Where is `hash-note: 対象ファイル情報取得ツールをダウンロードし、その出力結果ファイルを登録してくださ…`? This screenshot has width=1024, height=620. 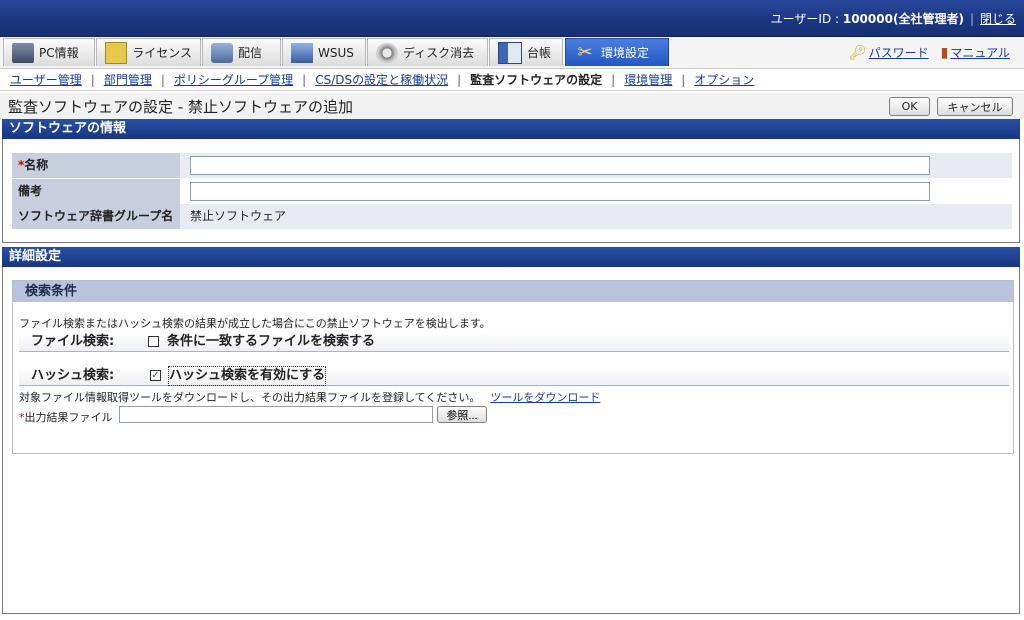
hash-note: 対象ファイル情報取得ツールをダウンロードし、その出力結果ファイルを登録してくださ… is located at coordinates (310, 397).